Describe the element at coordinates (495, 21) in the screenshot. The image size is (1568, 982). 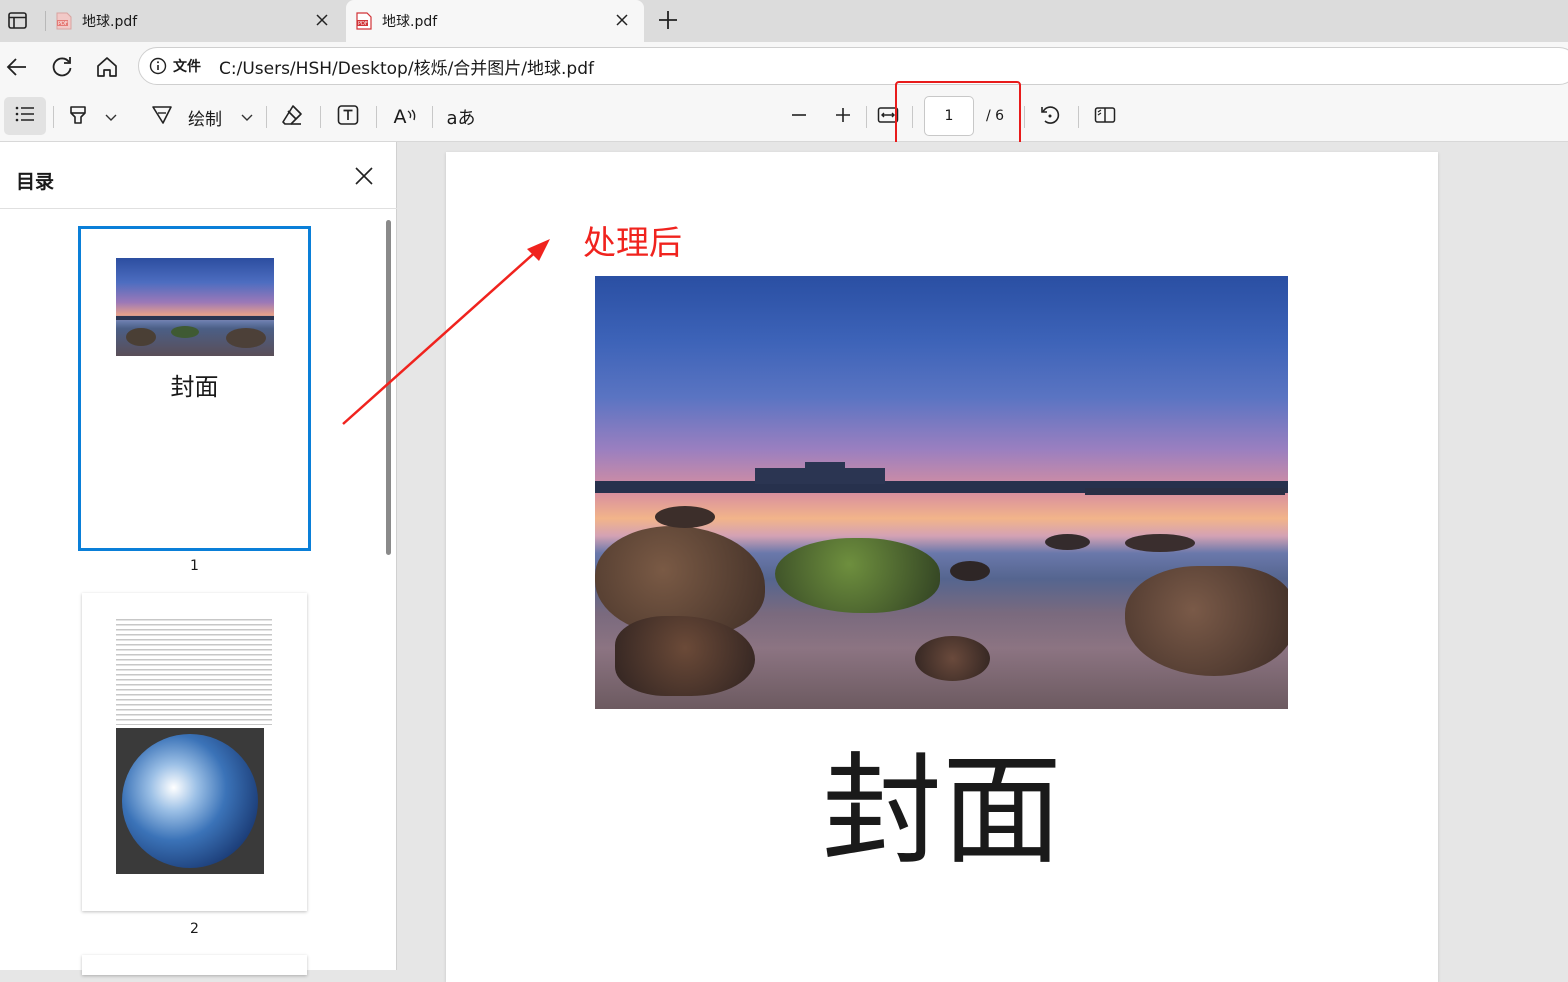
I see `tab-2-active: PDF 地球.pdf` at that location.